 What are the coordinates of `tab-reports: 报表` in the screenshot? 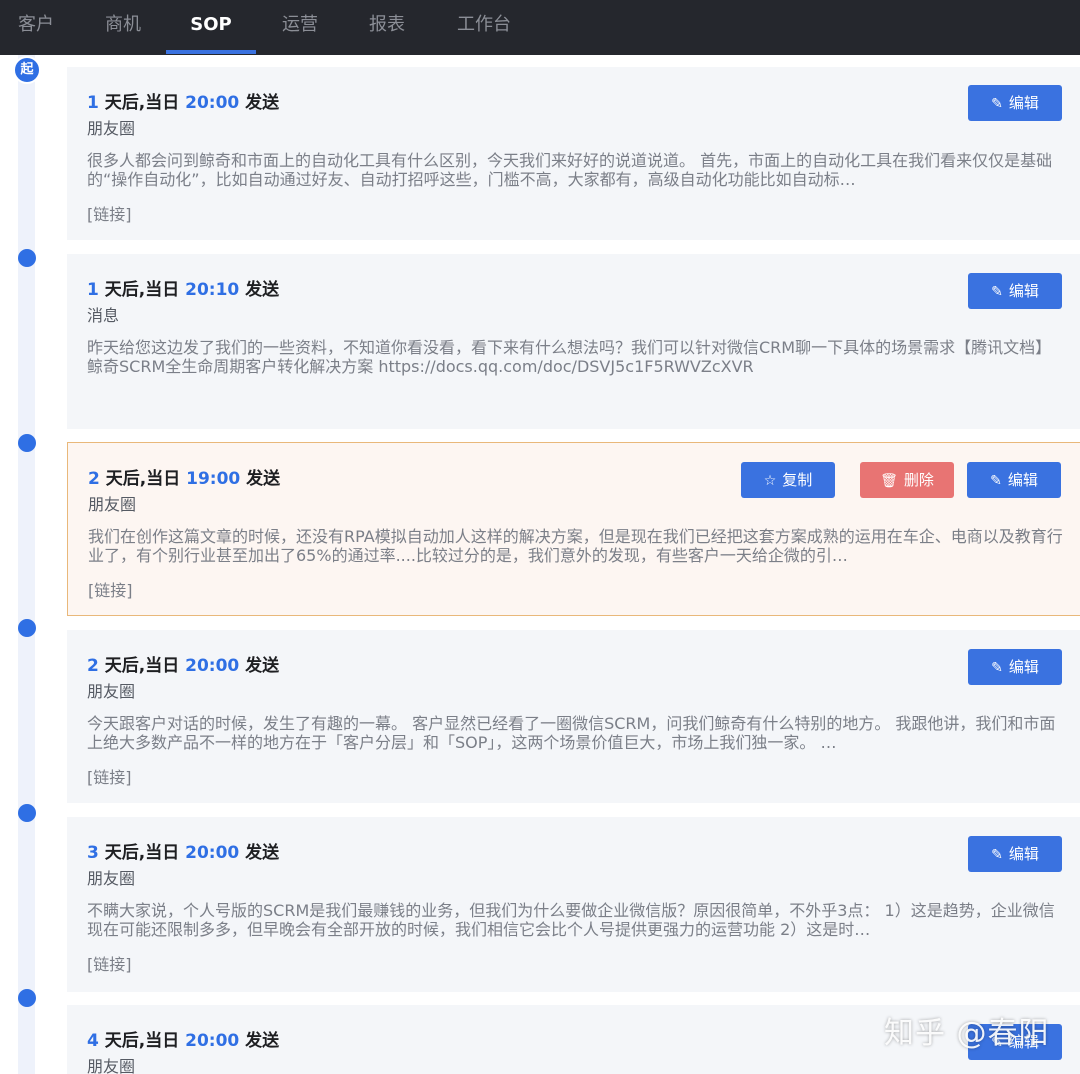 It's located at (387, 27).